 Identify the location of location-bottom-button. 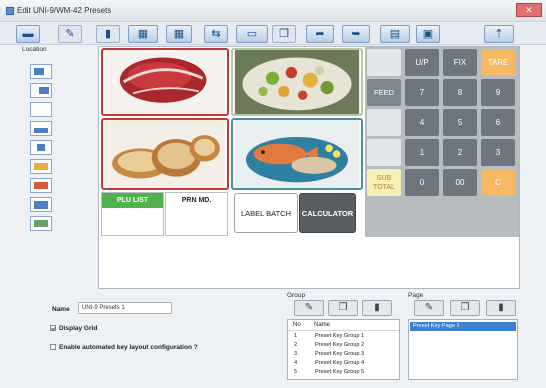
(41, 128).